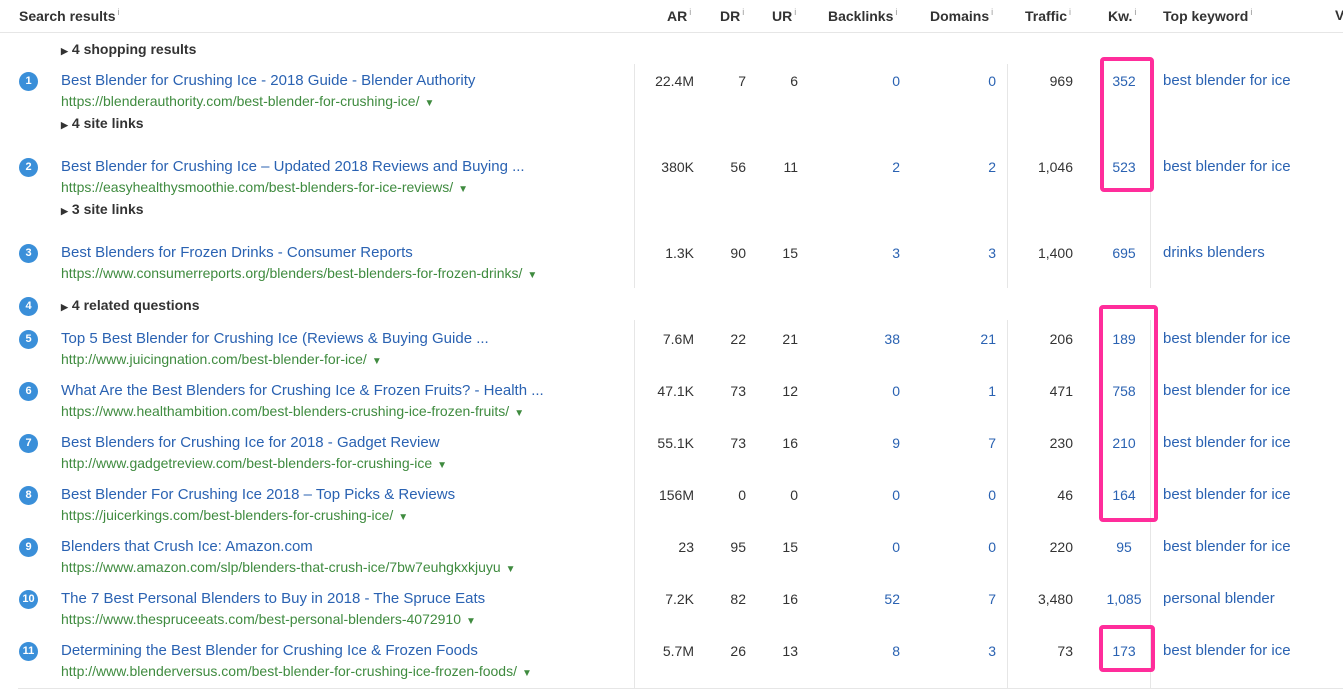 The width and height of the screenshot is (1343, 693). Describe the element at coordinates (679, 15) in the screenshot. I see `col-ar: AR i` at that location.